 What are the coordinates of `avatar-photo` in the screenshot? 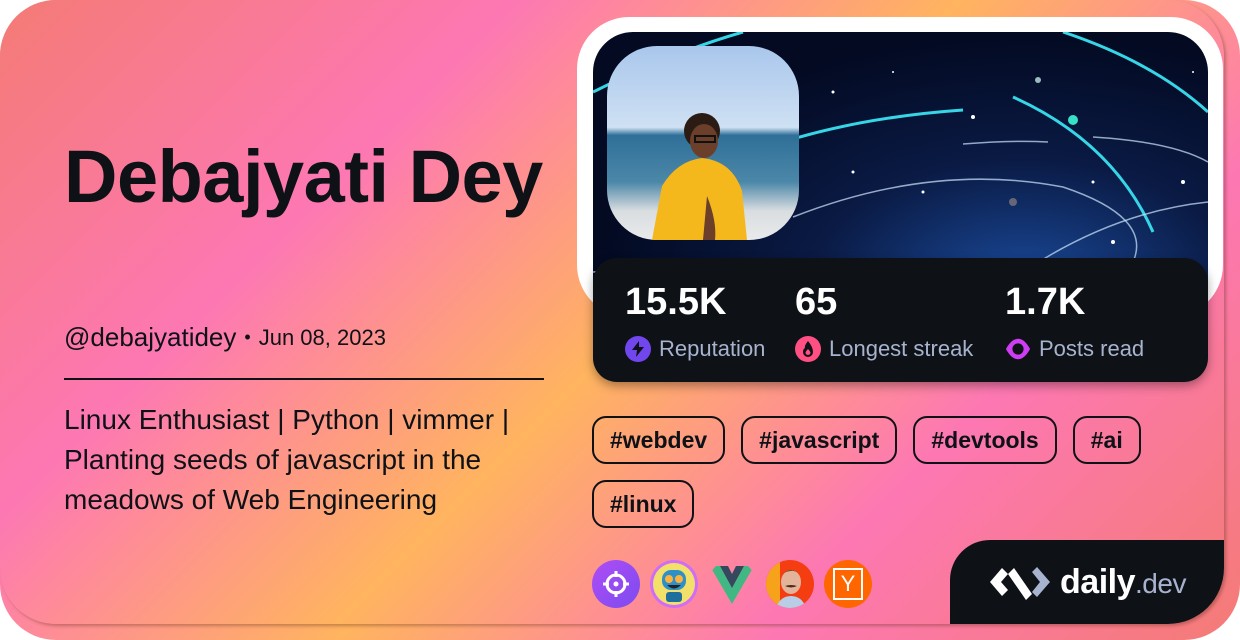 It's located at (699, 176).